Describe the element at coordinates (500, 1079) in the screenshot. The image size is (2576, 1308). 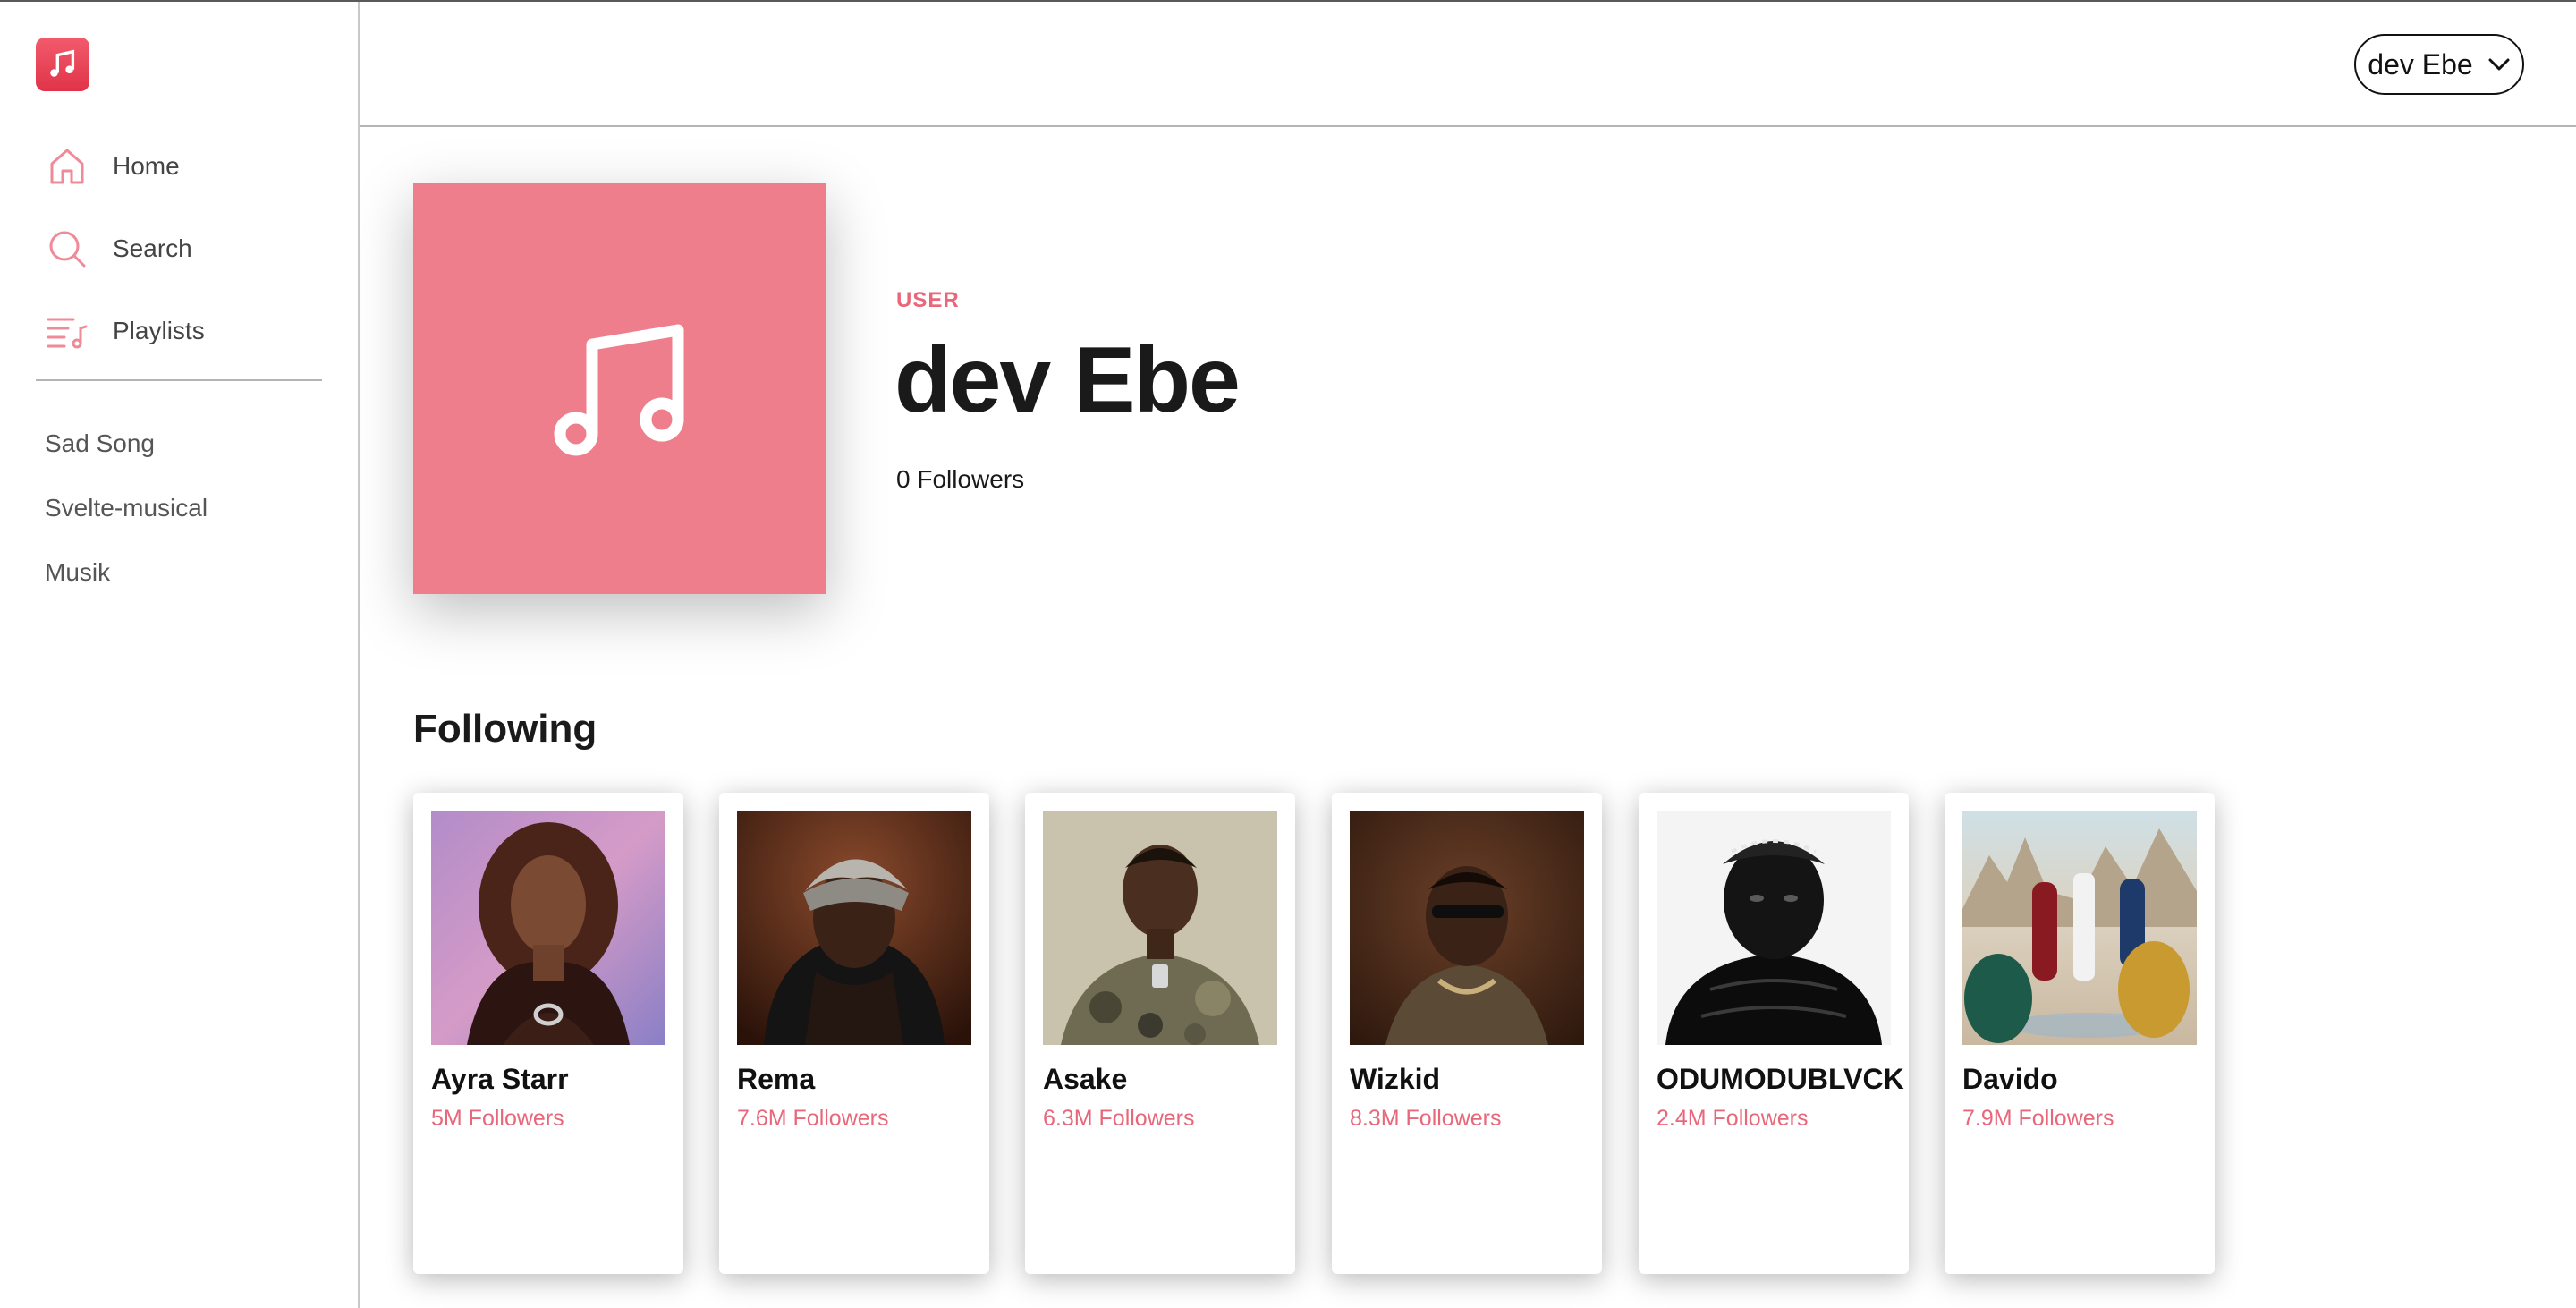
I see `artist-name: Ayra Starr` at that location.